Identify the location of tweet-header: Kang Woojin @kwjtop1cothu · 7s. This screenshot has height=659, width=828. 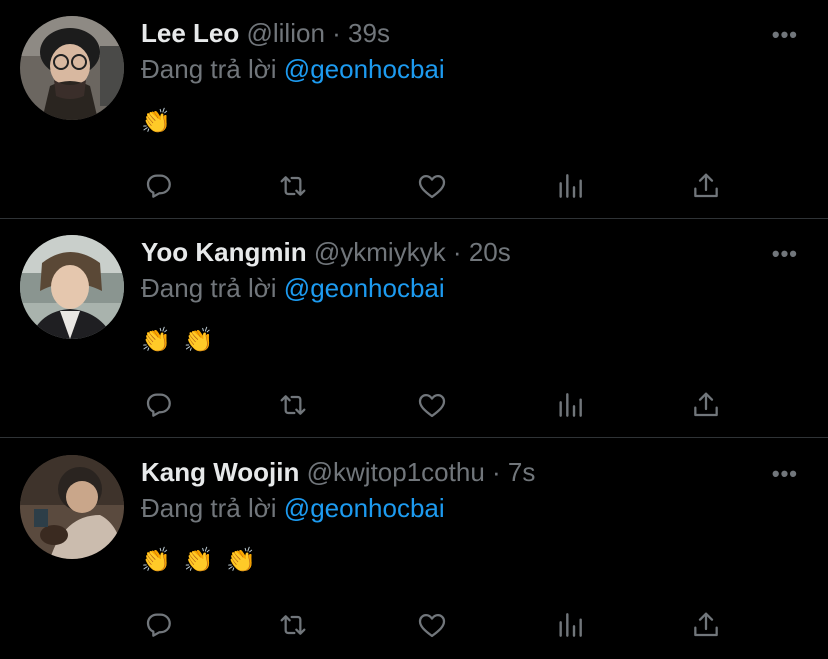
(338, 472).